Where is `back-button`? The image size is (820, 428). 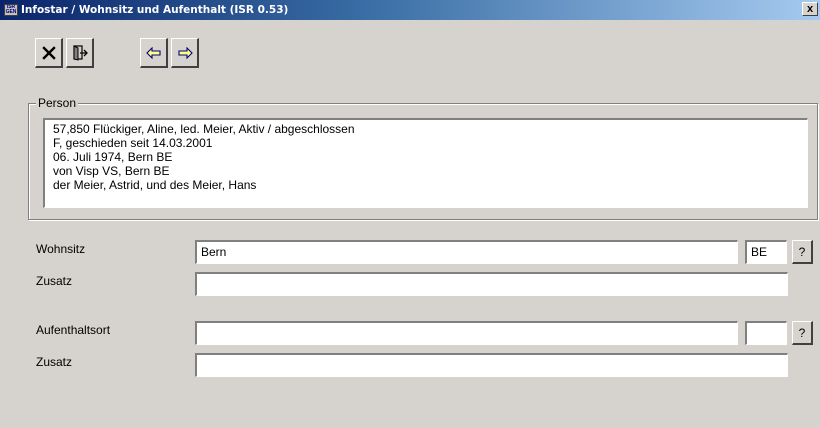 back-button is located at coordinates (154, 53).